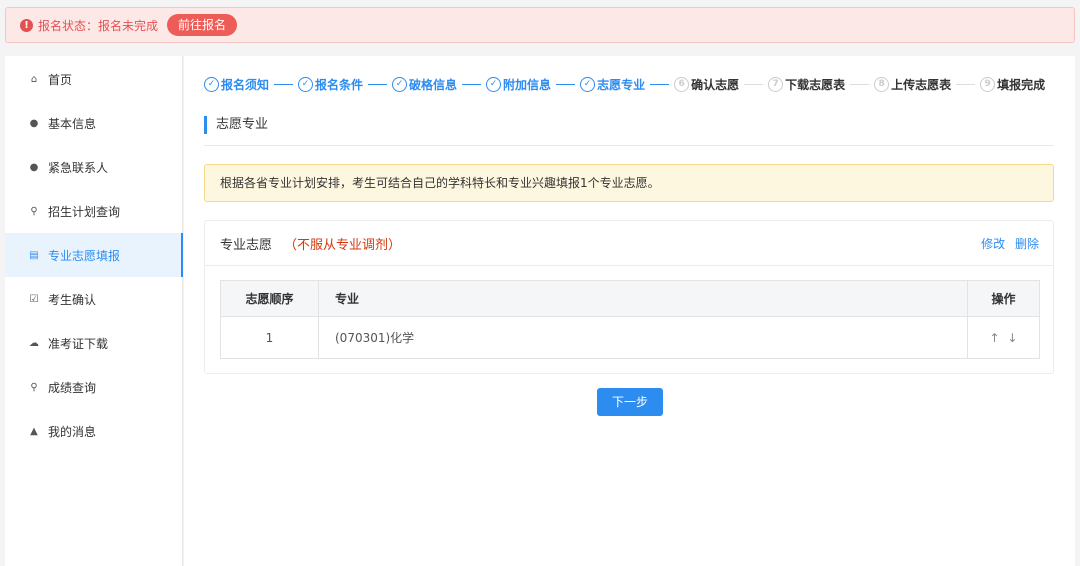 The height and width of the screenshot is (566, 1080). I want to click on step-1: ✓ 报名须知, so click(236, 84).